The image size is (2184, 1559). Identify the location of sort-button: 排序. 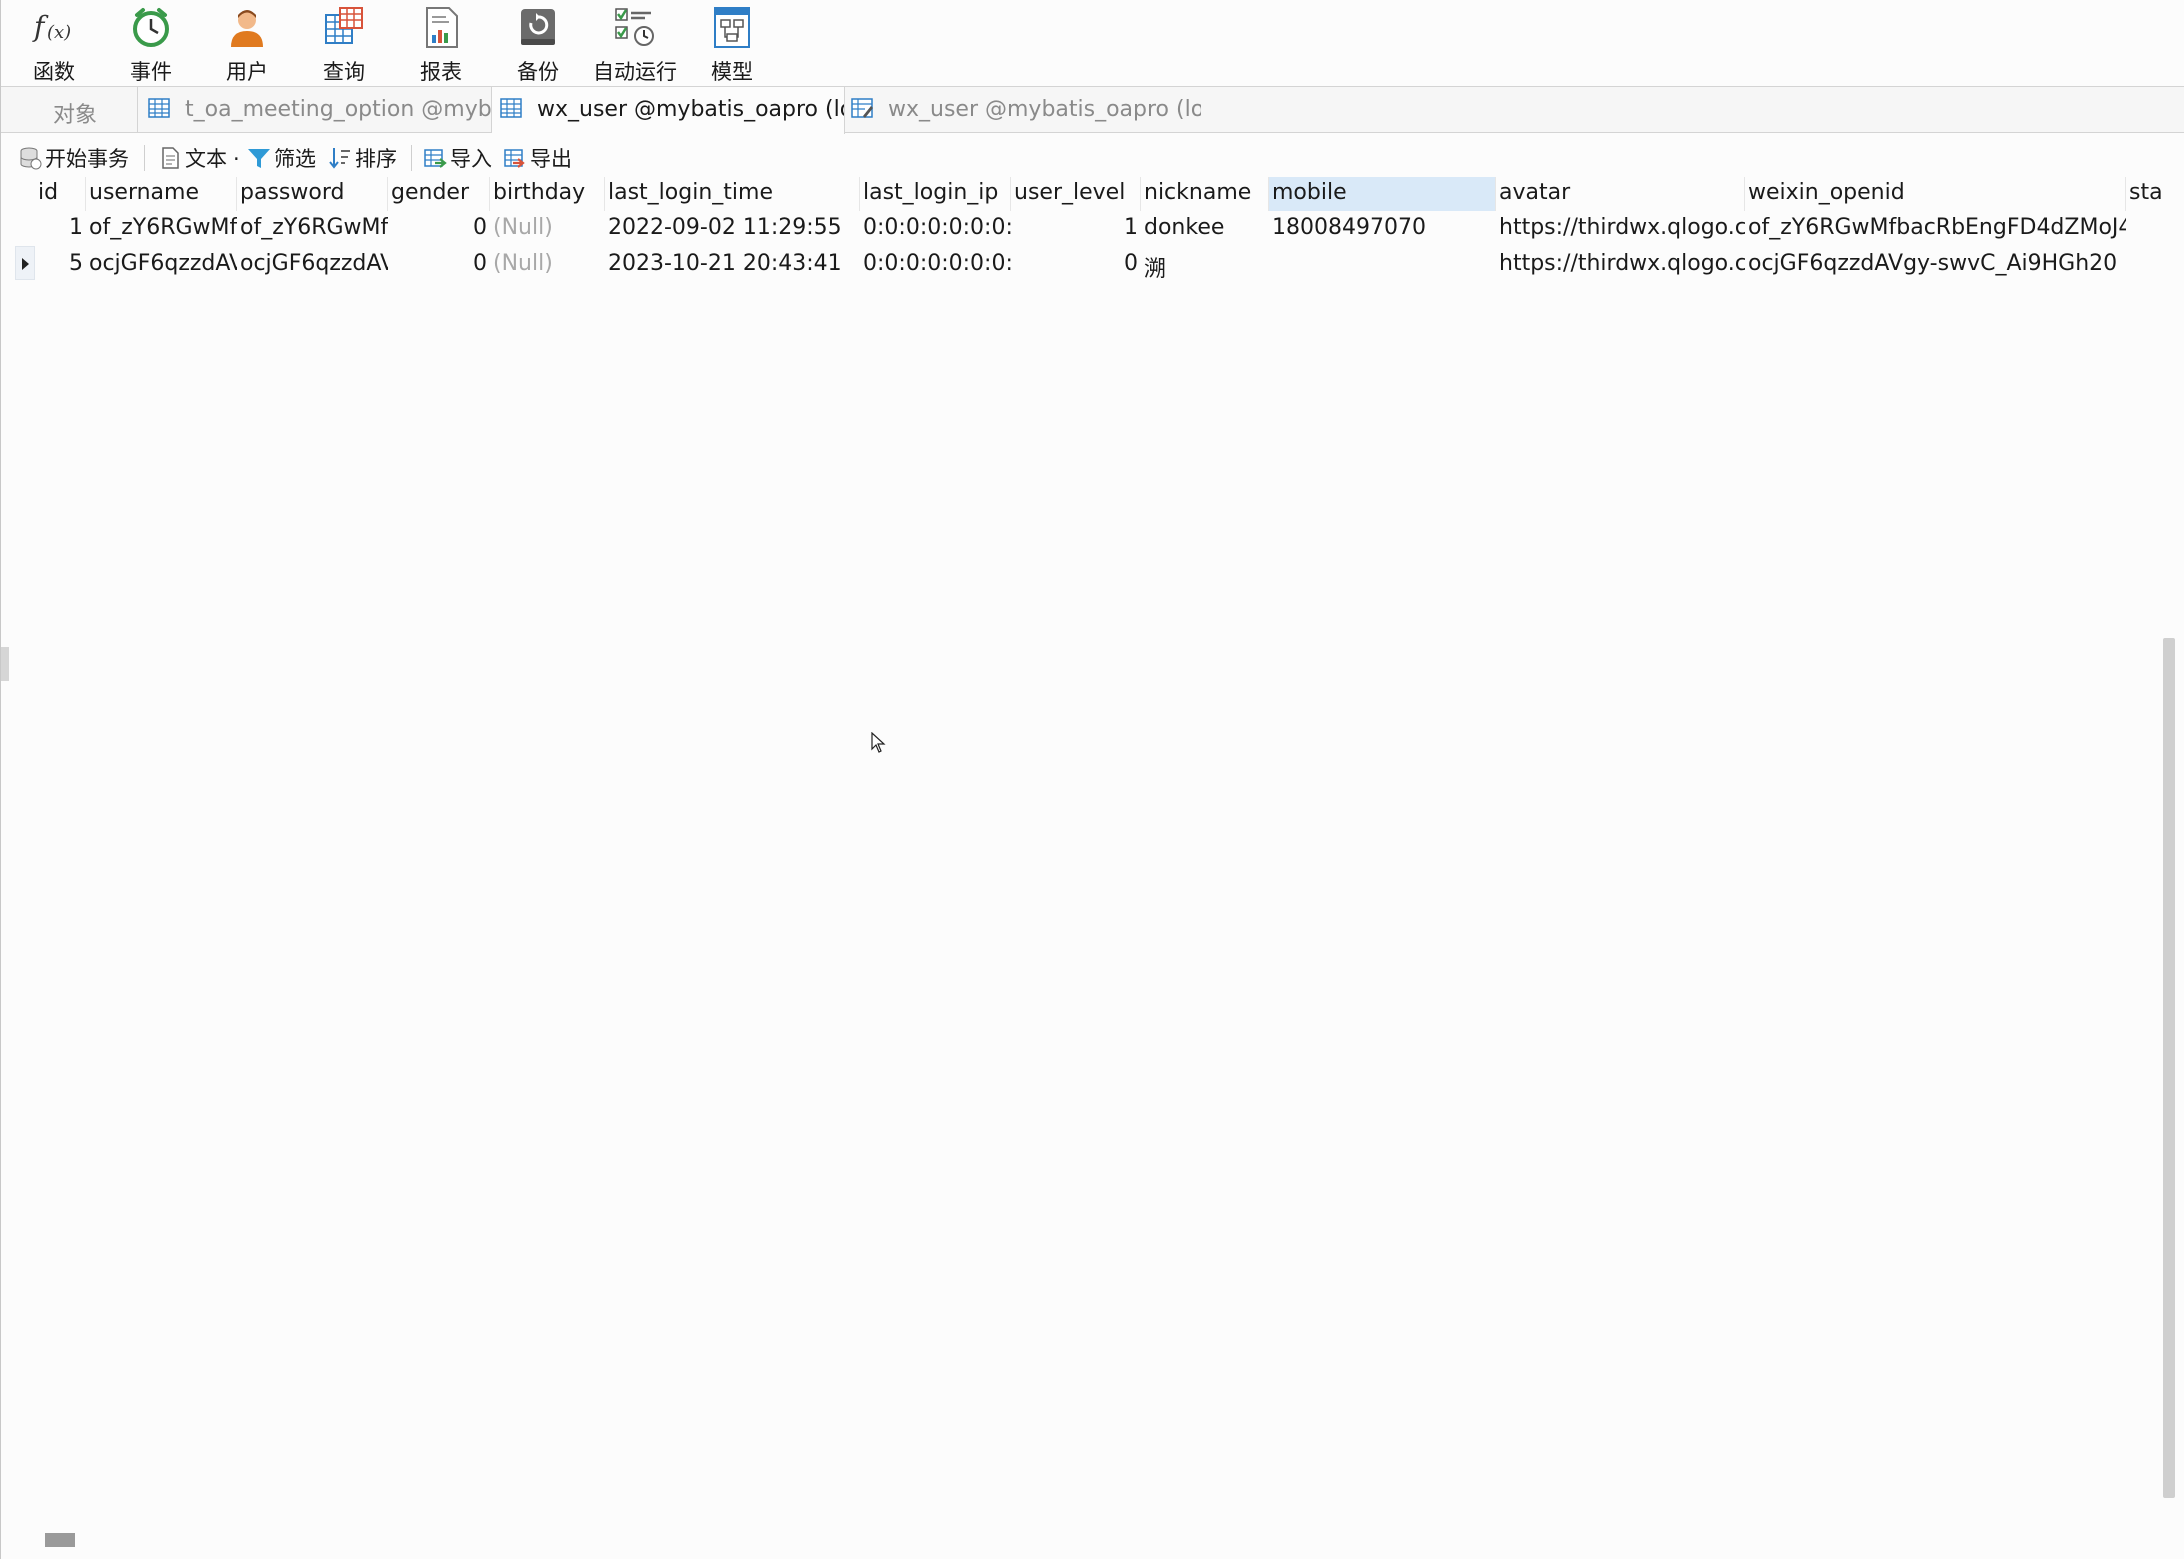
(362, 158).